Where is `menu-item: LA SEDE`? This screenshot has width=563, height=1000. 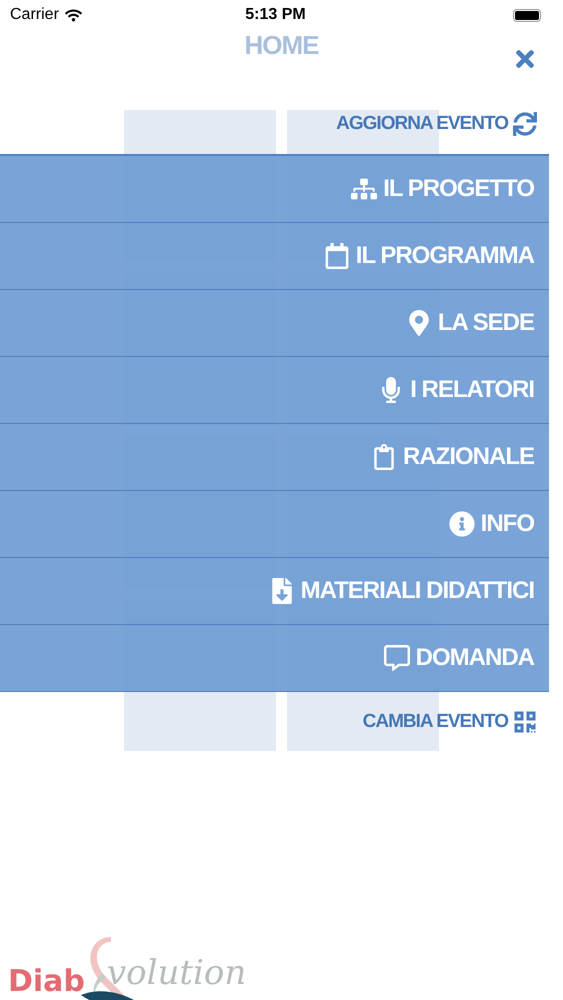 menu-item: LA SEDE is located at coordinates (274, 323).